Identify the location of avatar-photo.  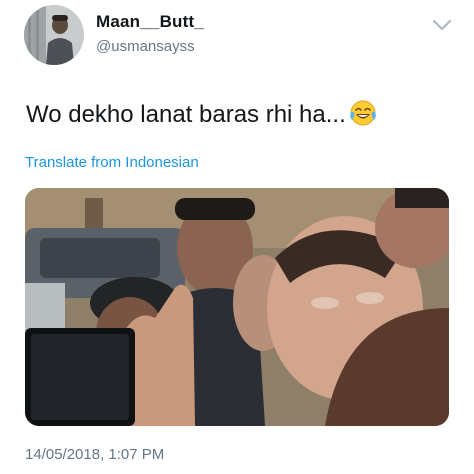
(54, 35).